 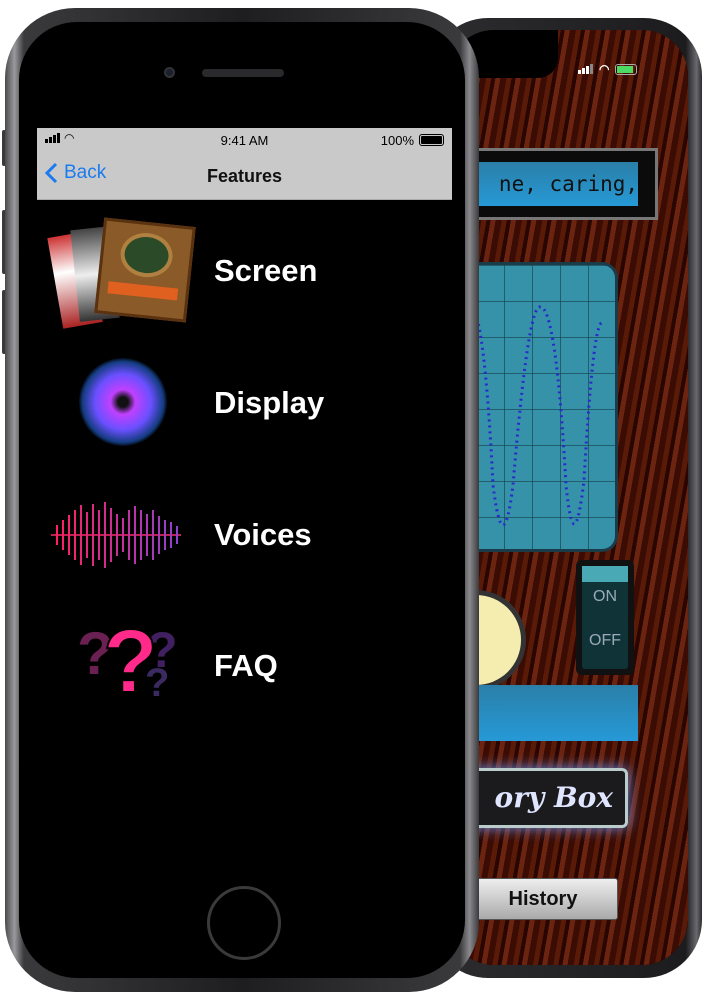 I want to click on history-button: History, so click(x=543, y=899).